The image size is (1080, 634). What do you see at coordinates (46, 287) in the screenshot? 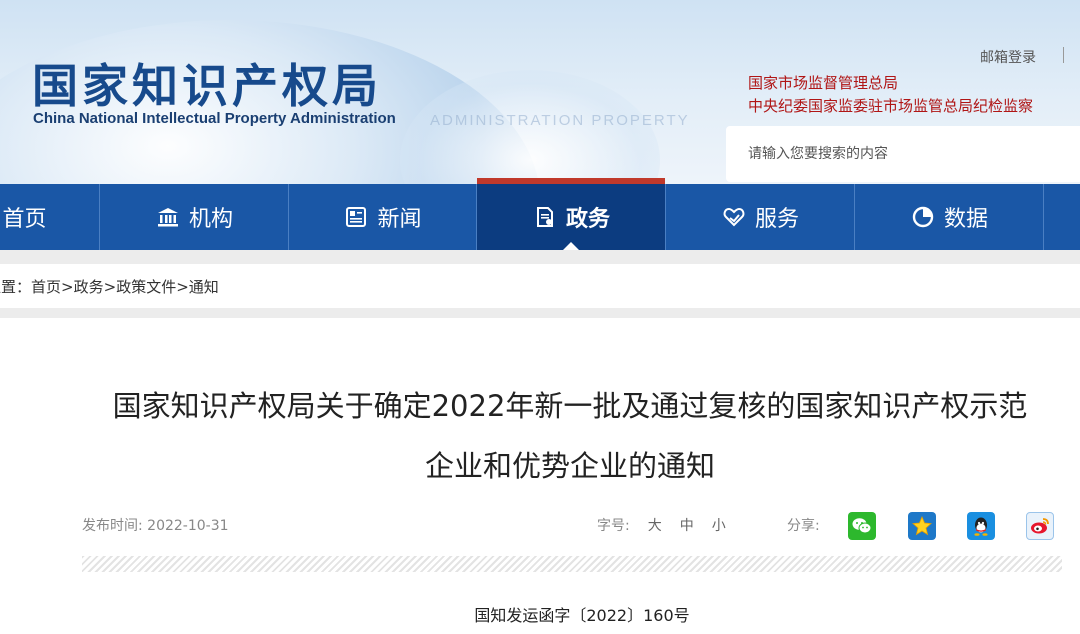
I see `breadcrumb-home: 首页` at bounding box center [46, 287].